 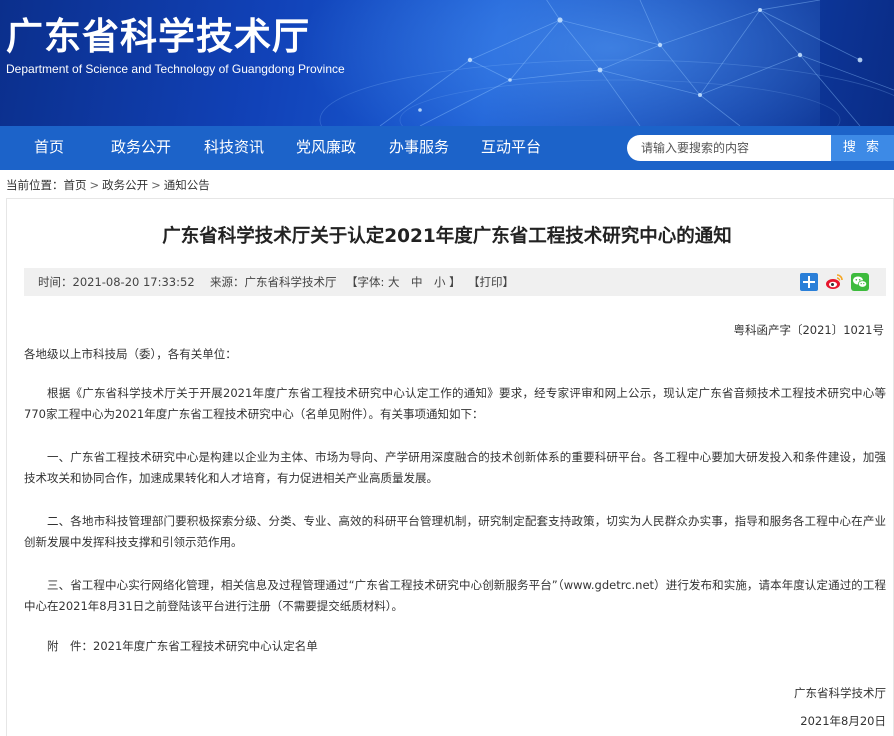 I want to click on site-title: 广东省科学技术厅, so click(x=158, y=36).